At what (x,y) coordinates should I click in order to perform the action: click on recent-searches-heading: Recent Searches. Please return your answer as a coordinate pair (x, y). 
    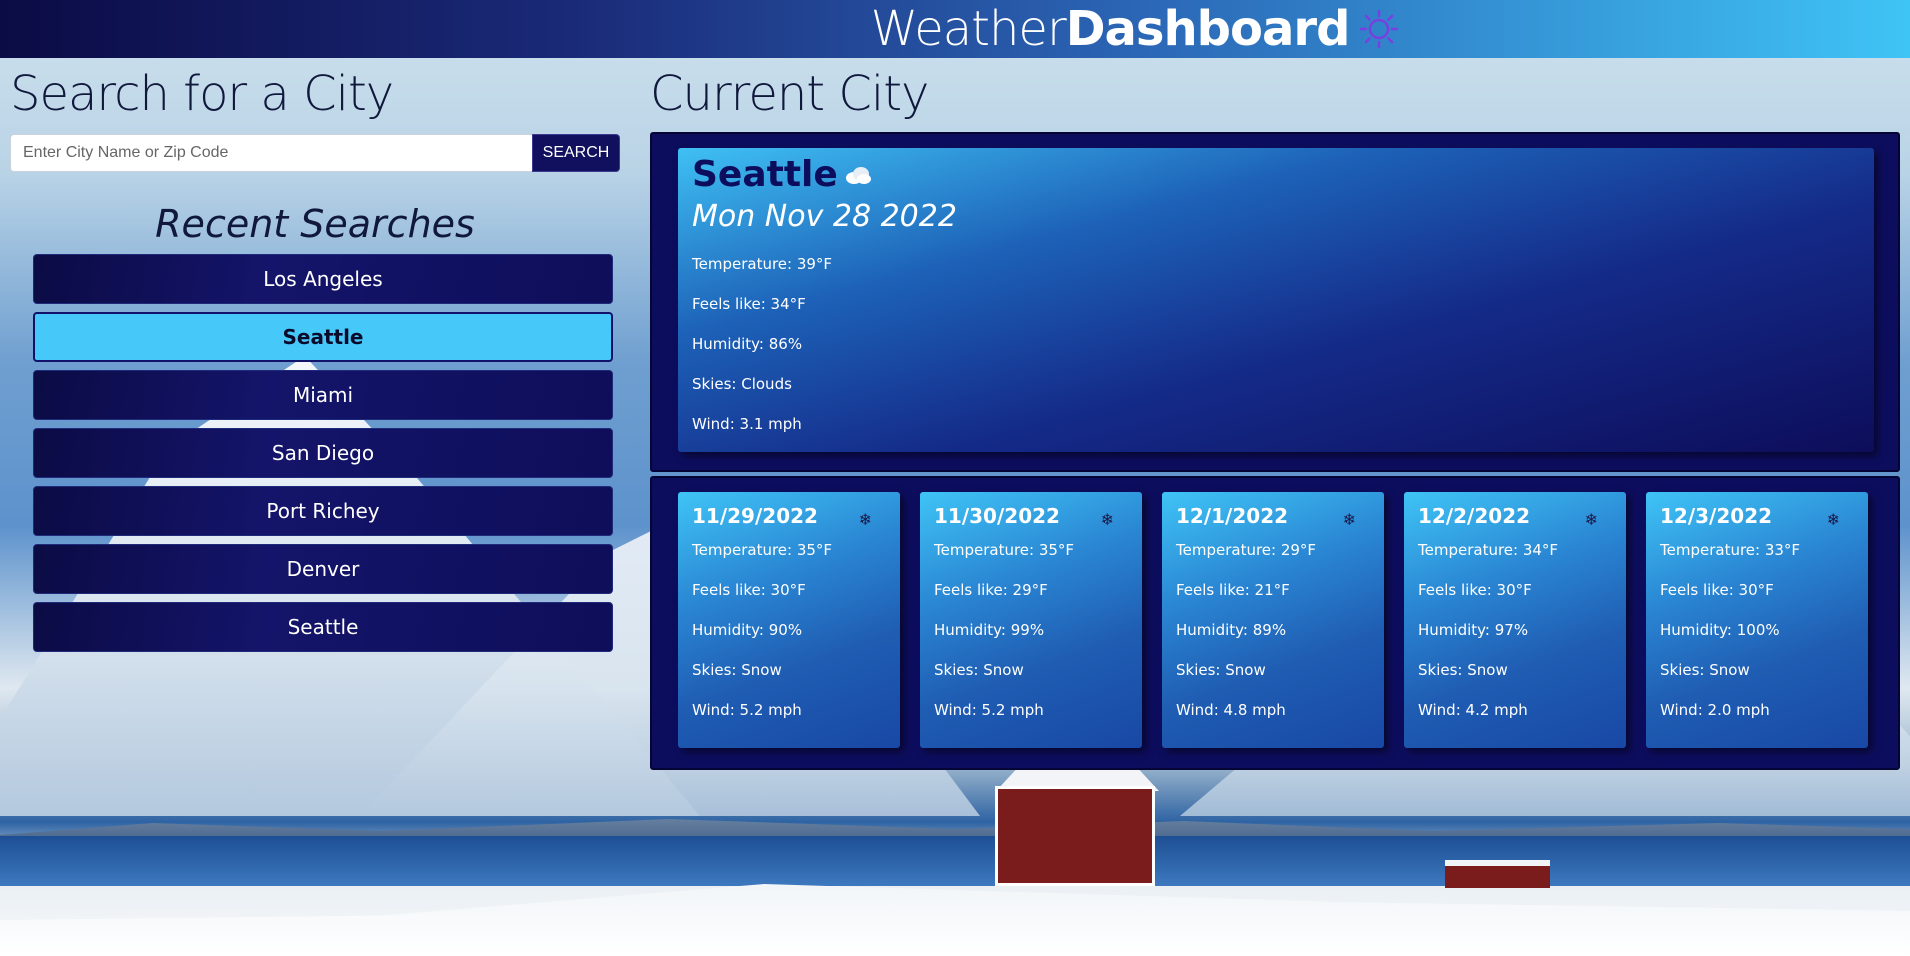
    Looking at the image, I should click on (315, 224).